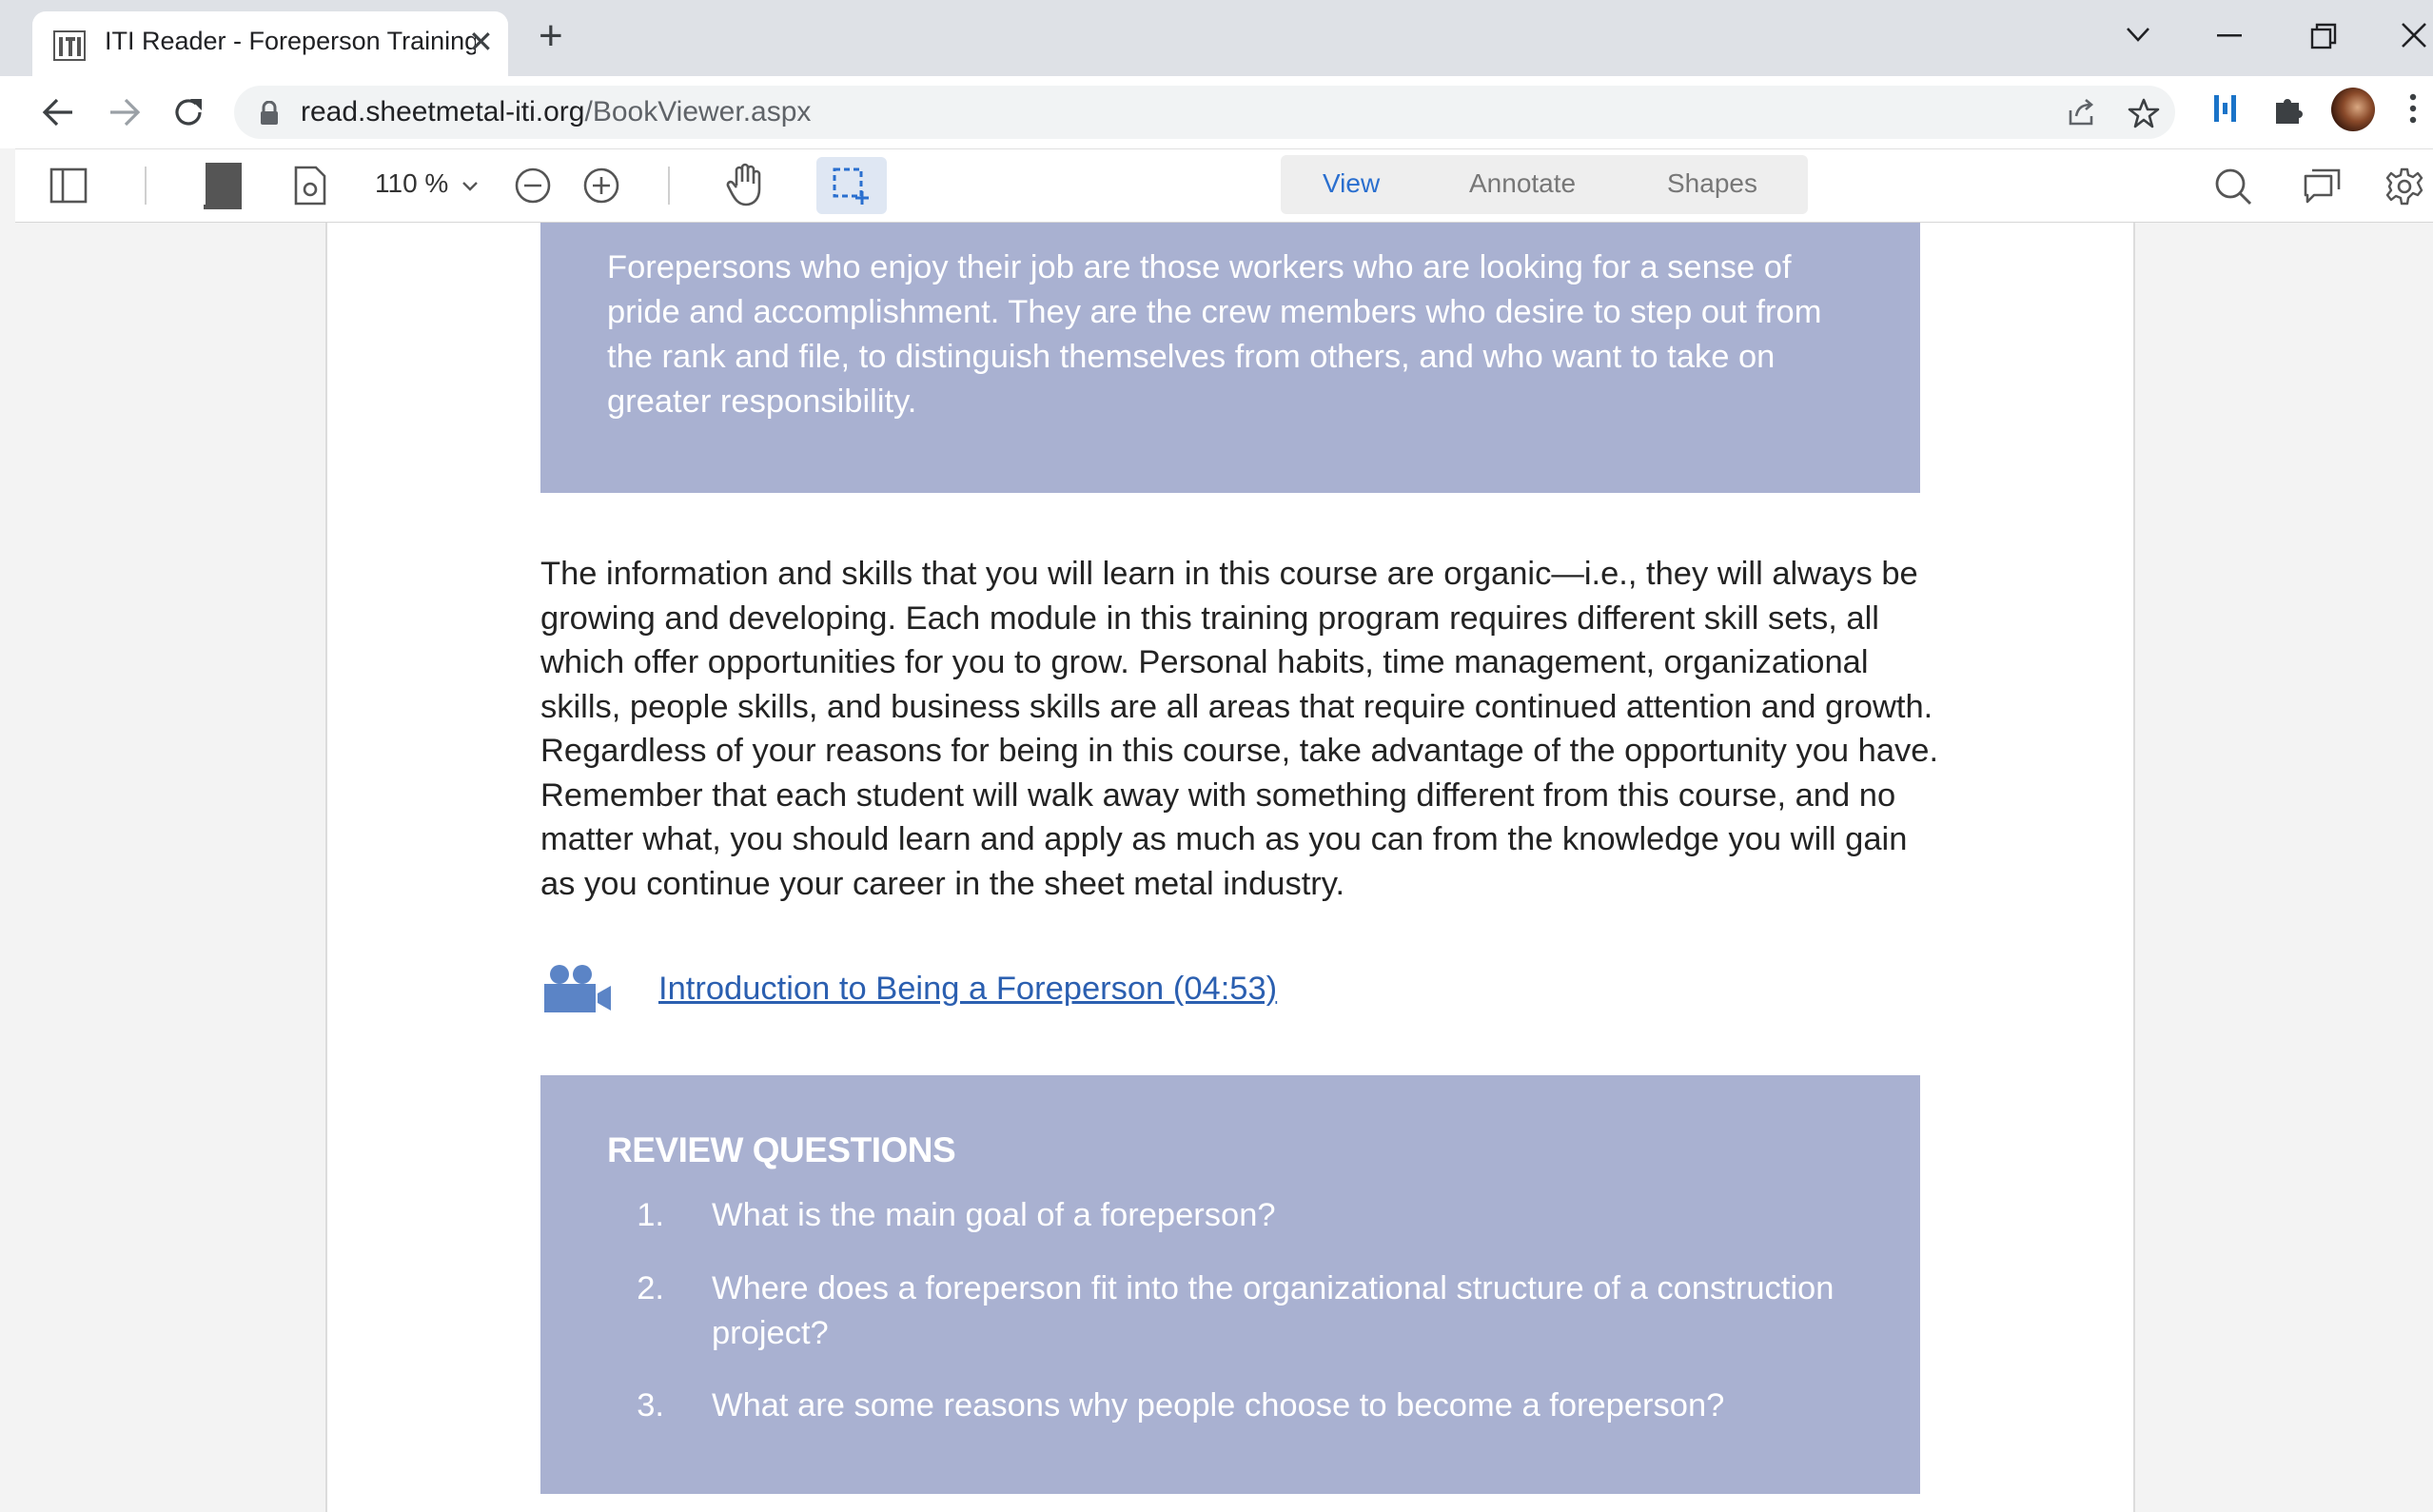 This screenshot has width=2433, height=1512. What do you see at coordinates (650, 1405) in the screenshot?
I see `list-item-number: 3.` at bounding box center [650, 1405].